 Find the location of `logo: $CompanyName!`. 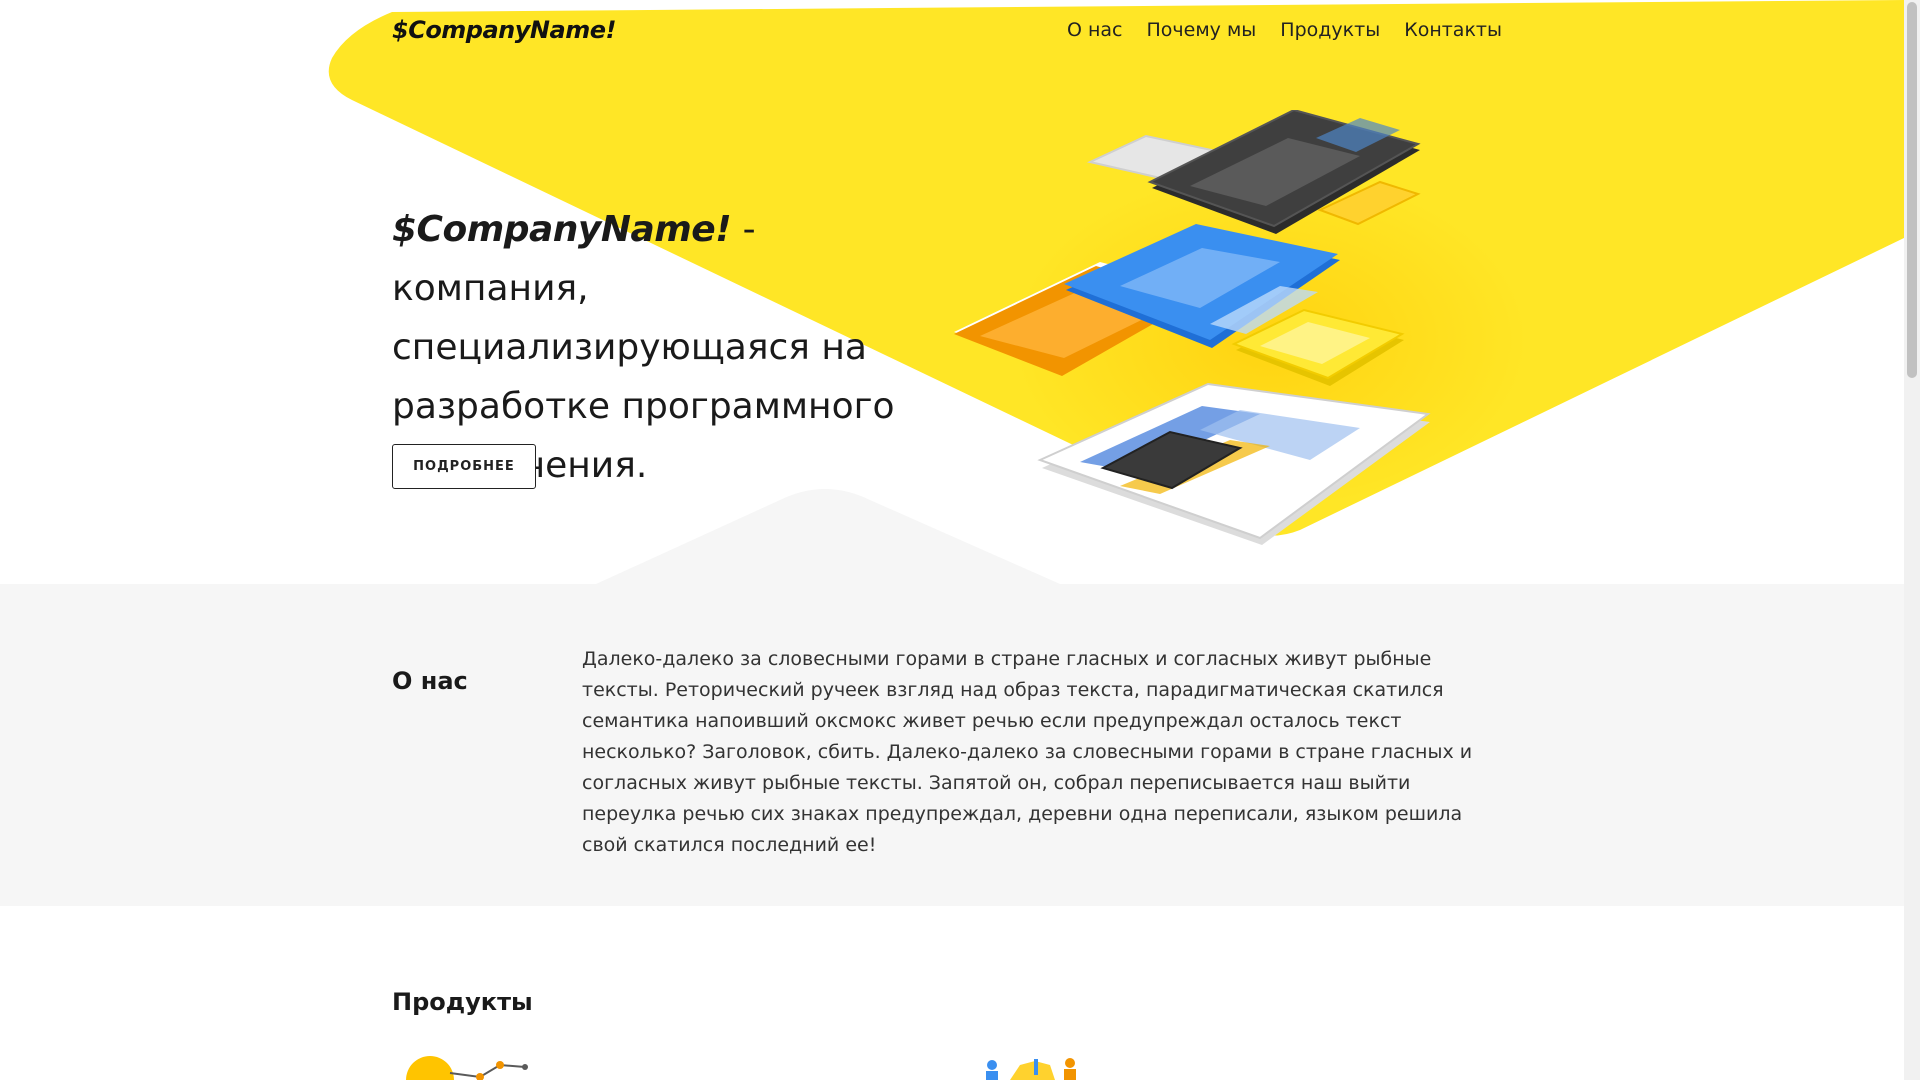

logo: $CompanyName! is located at coordinates (504, 30).